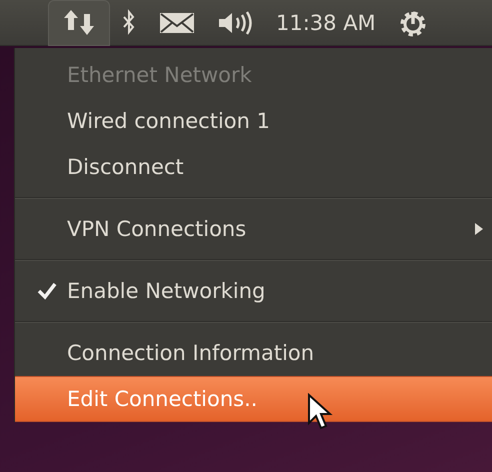  Describe the element at coordinates (235, 22) in the screenshot. I see `speaker-volume-icon` at that location.